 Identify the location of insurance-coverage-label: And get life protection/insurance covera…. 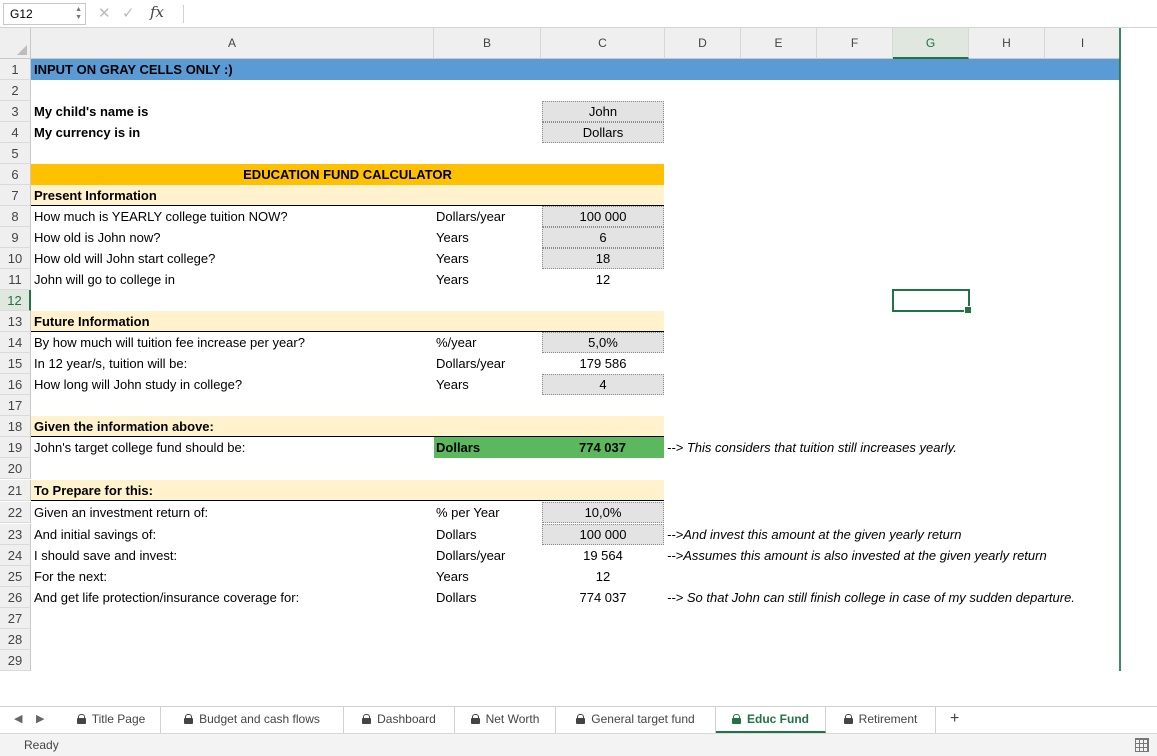
(167, 597).